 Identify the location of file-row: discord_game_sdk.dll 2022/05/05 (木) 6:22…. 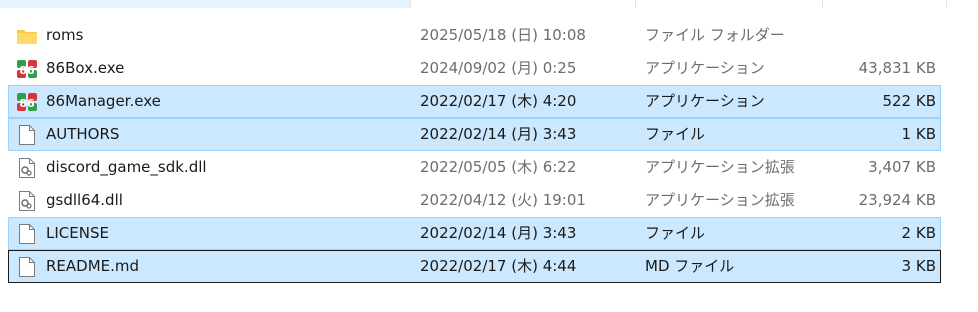
(474, 167).